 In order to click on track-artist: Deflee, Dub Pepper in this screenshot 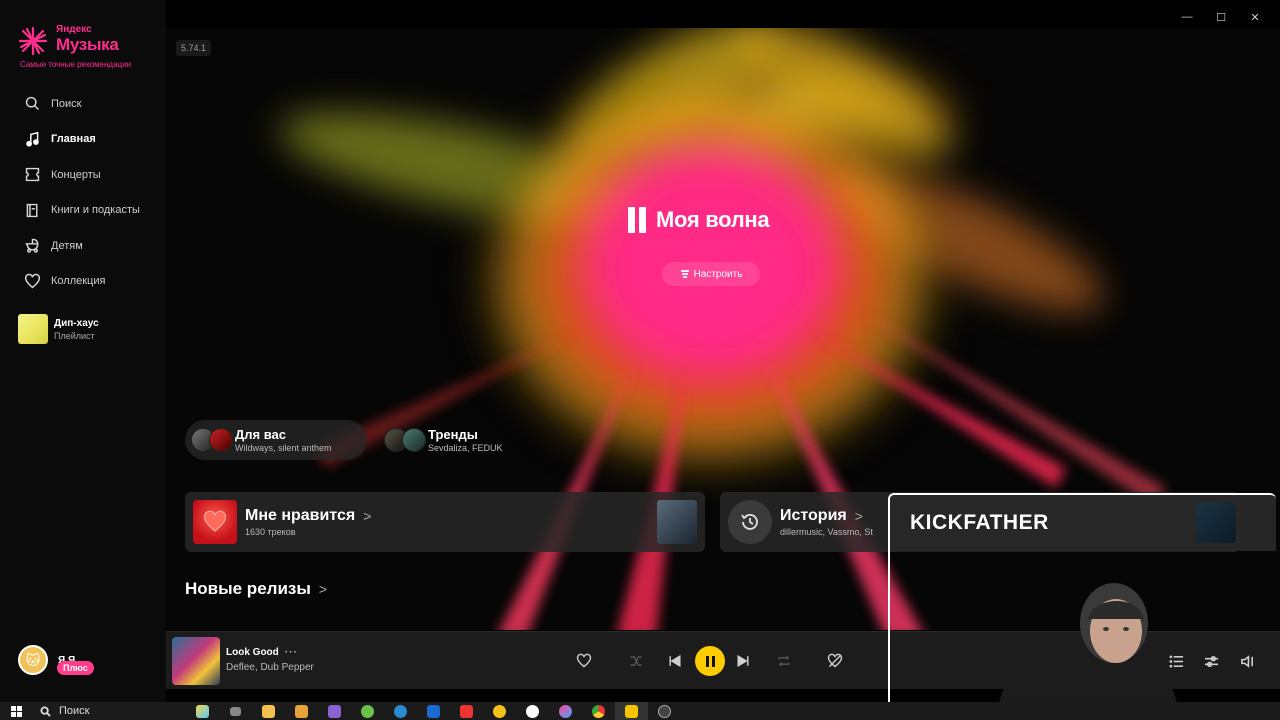, I will do `click(270, 667)`.